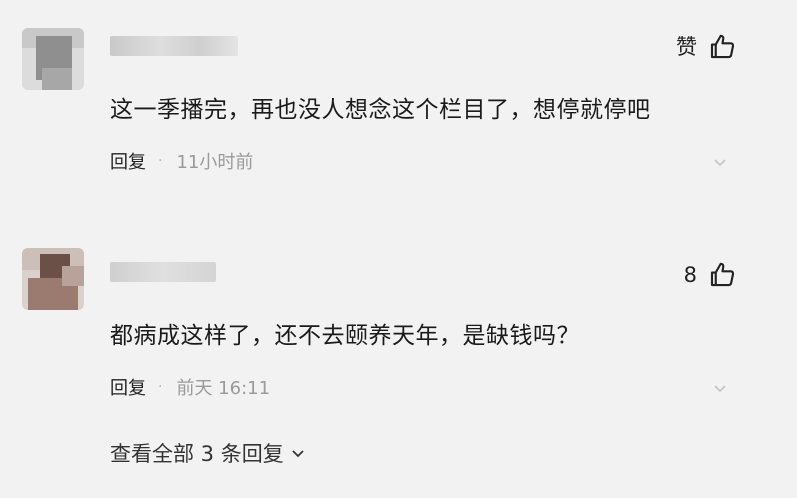 The width and height of the screenshot is (797, 498). Describe the element at coordinates (706, 47) in the screenshot. I see `like-button: 赞` at that location.